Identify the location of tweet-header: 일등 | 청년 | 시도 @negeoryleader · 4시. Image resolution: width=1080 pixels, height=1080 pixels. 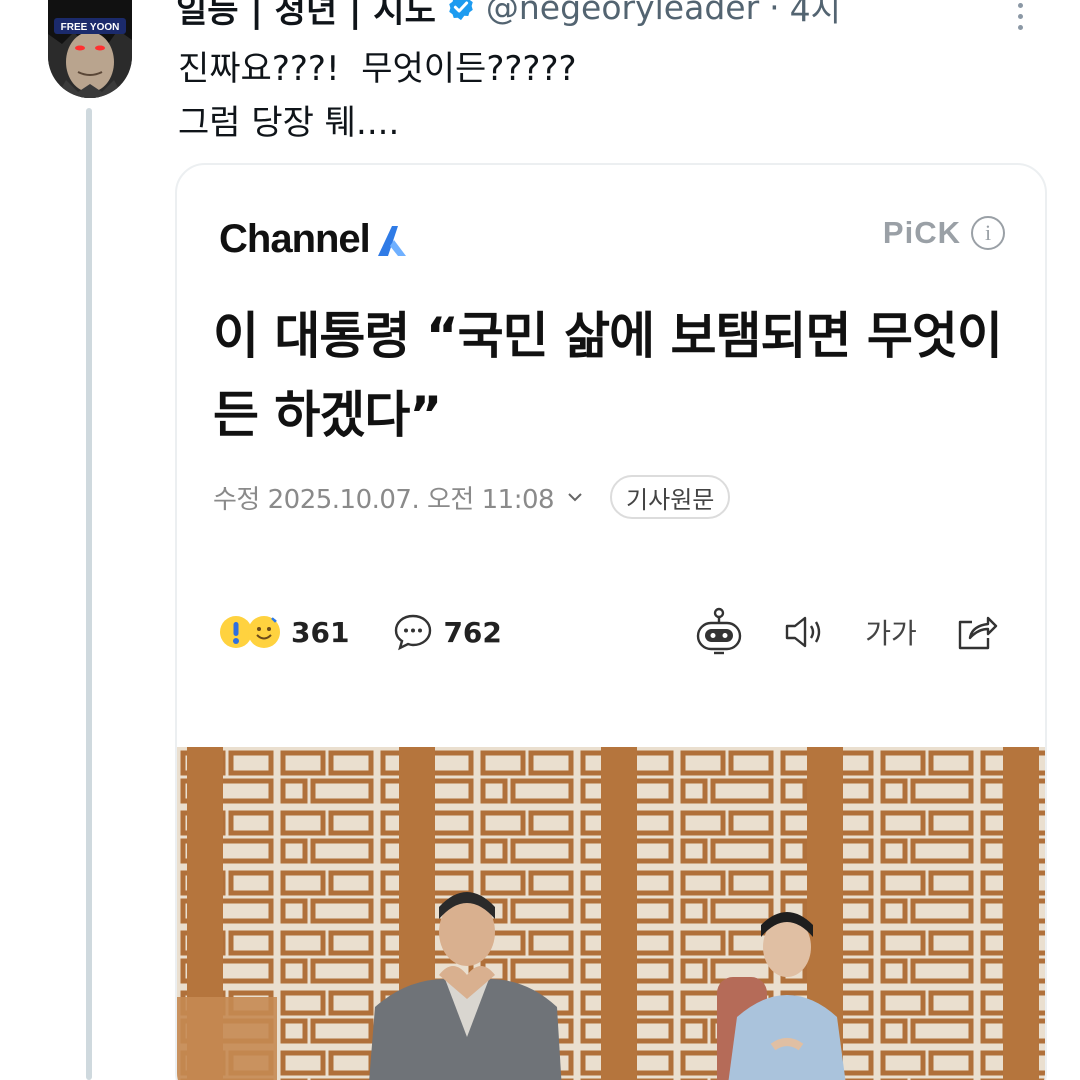
(508, 15).